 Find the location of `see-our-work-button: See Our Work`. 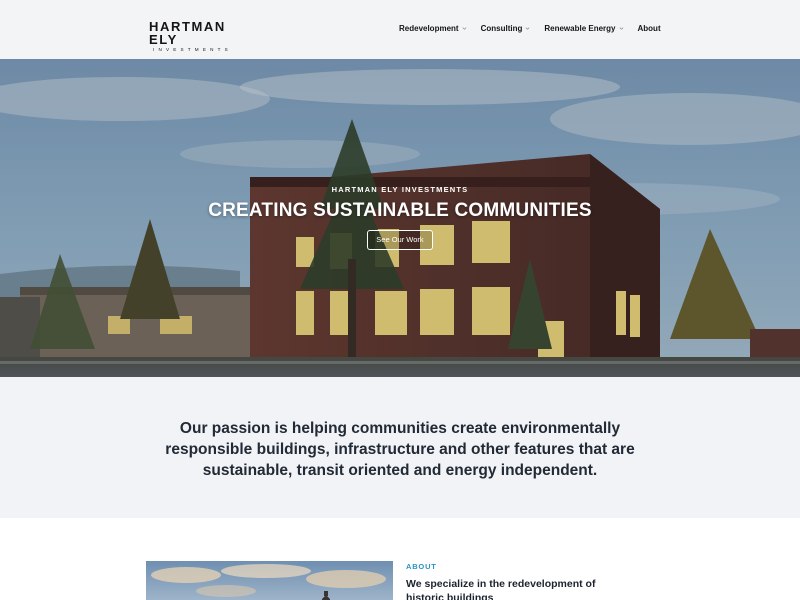

see-our-work-button: See Our Work is located at coordinates (400, 240).